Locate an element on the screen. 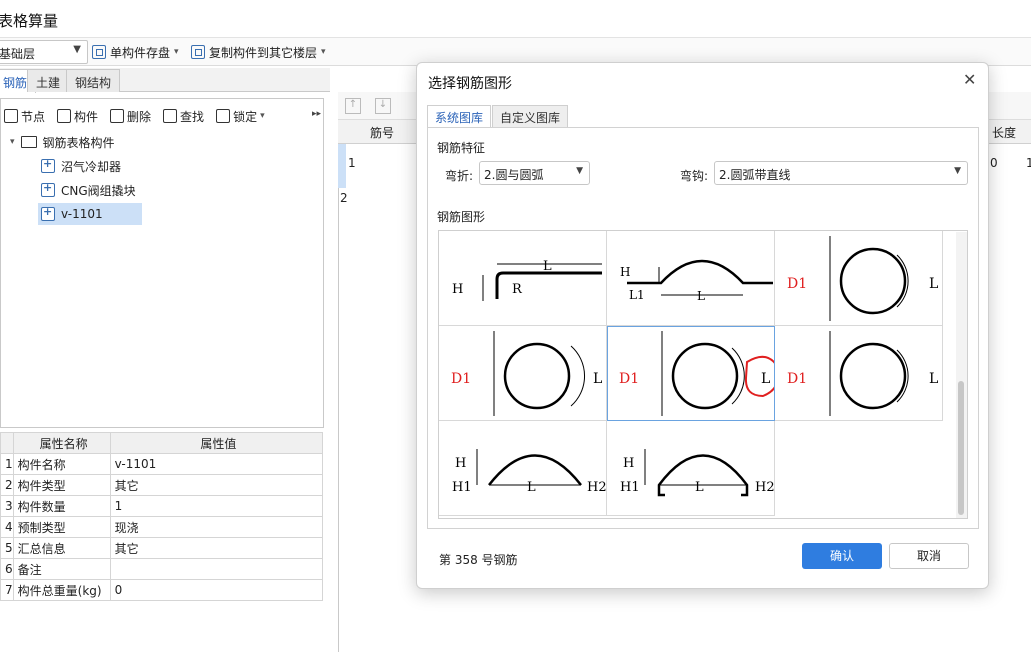 This screenshot has height=652, width=1031. table-row: 2 构件类型 其它 is located at coordinates (162, 485).